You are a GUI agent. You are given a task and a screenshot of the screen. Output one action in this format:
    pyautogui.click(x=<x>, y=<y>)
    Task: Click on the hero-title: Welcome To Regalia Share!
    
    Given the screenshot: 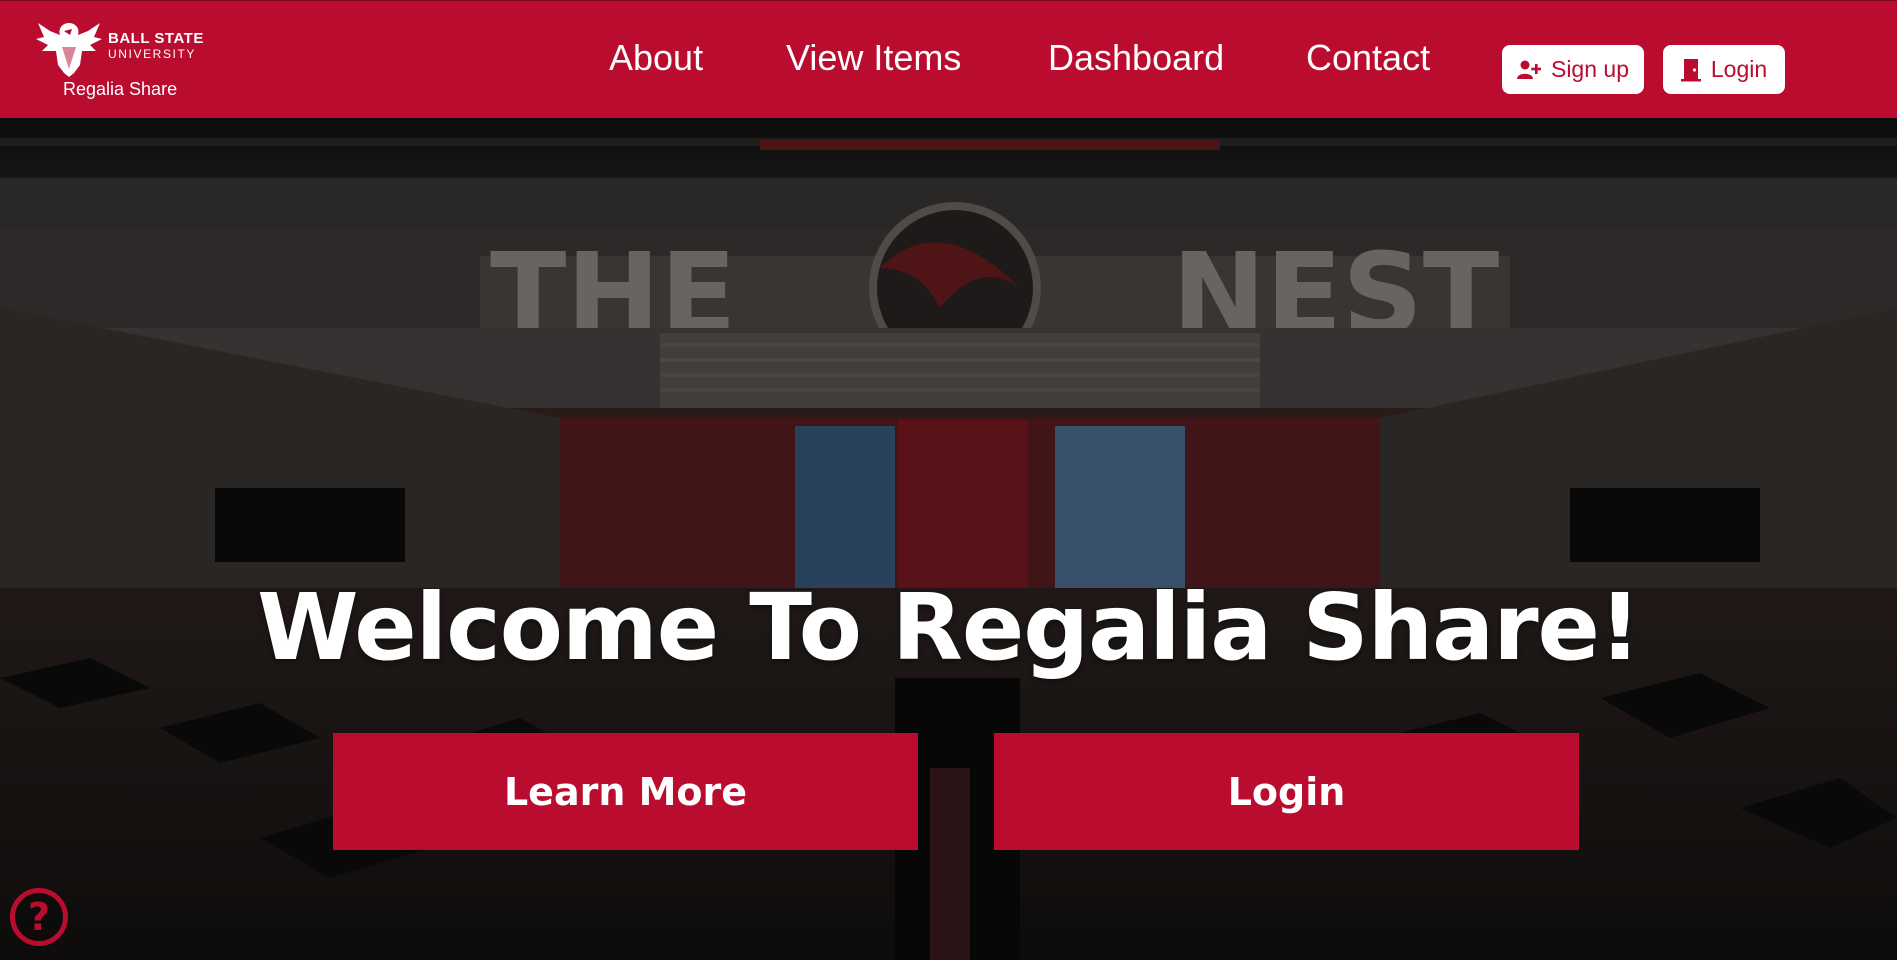 What is the action you would take?
    pyautogui.click(x=949, y=627)
    